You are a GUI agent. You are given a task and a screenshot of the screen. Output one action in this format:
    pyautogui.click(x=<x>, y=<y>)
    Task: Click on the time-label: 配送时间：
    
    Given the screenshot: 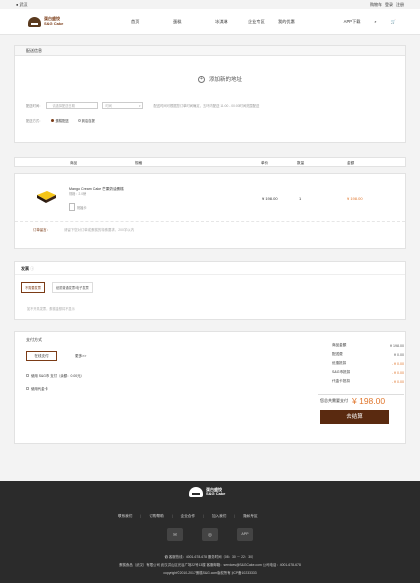 What is the action you would take?
    pyautogui.click(x=34, y=106)
    